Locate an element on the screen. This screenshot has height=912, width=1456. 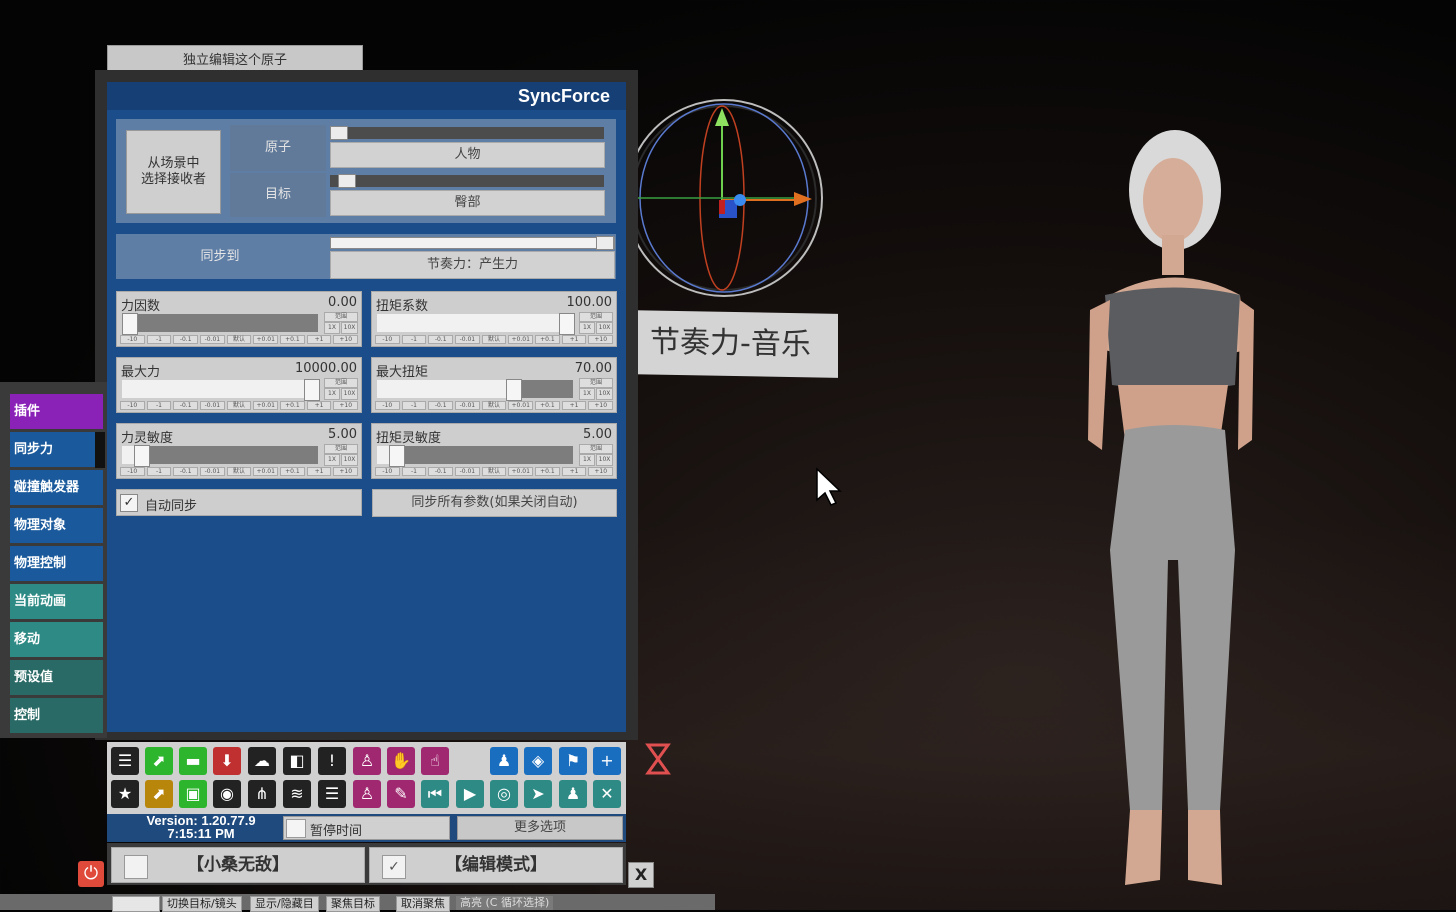
atom-slider is located at coordinates (467, 133).